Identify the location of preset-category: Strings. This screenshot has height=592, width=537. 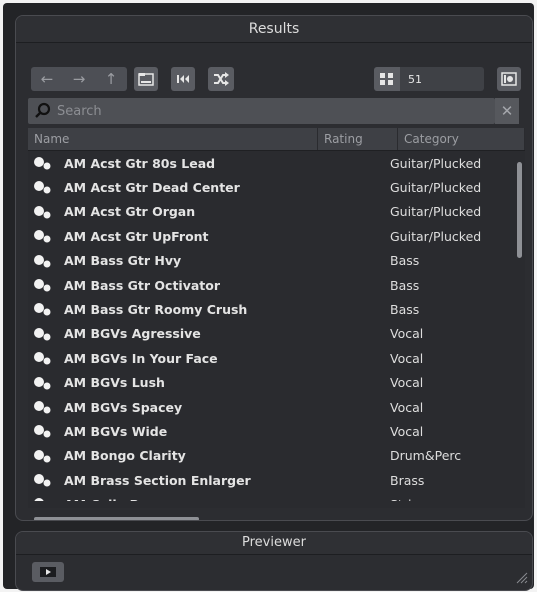
(412, 499).